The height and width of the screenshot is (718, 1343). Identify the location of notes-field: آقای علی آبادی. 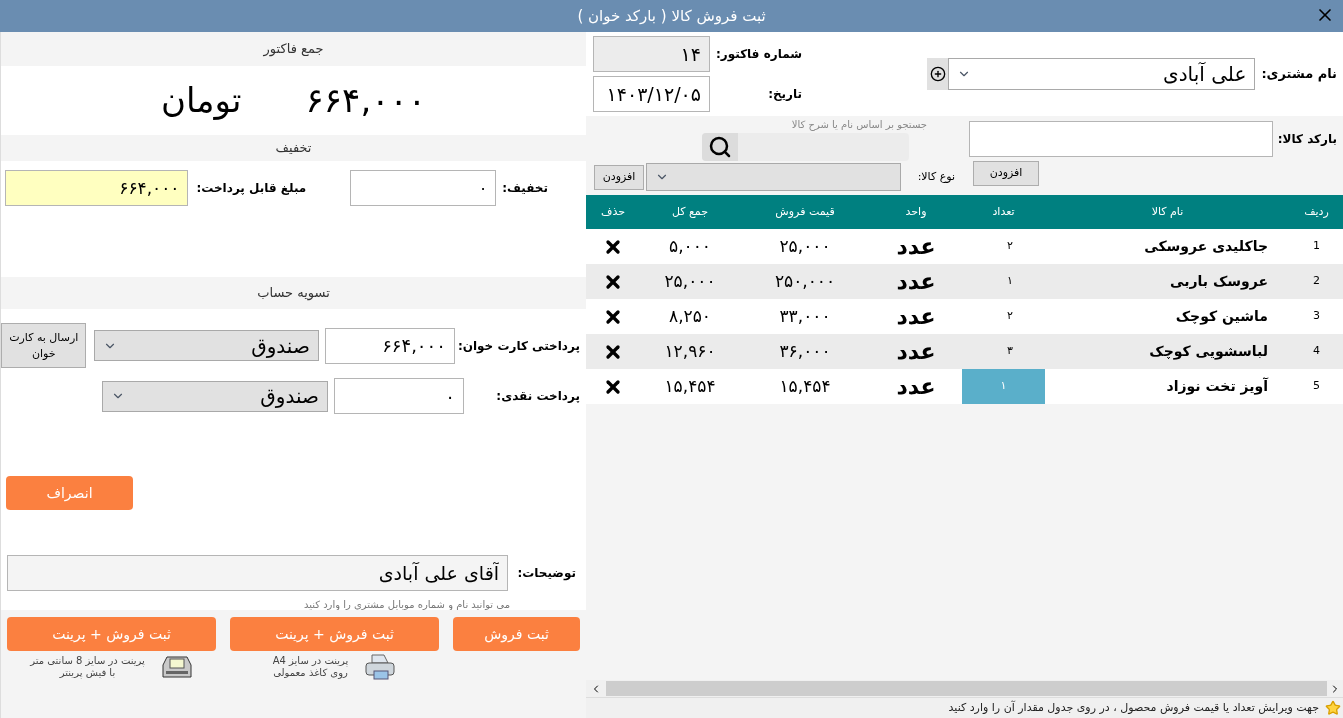
(257, 573).